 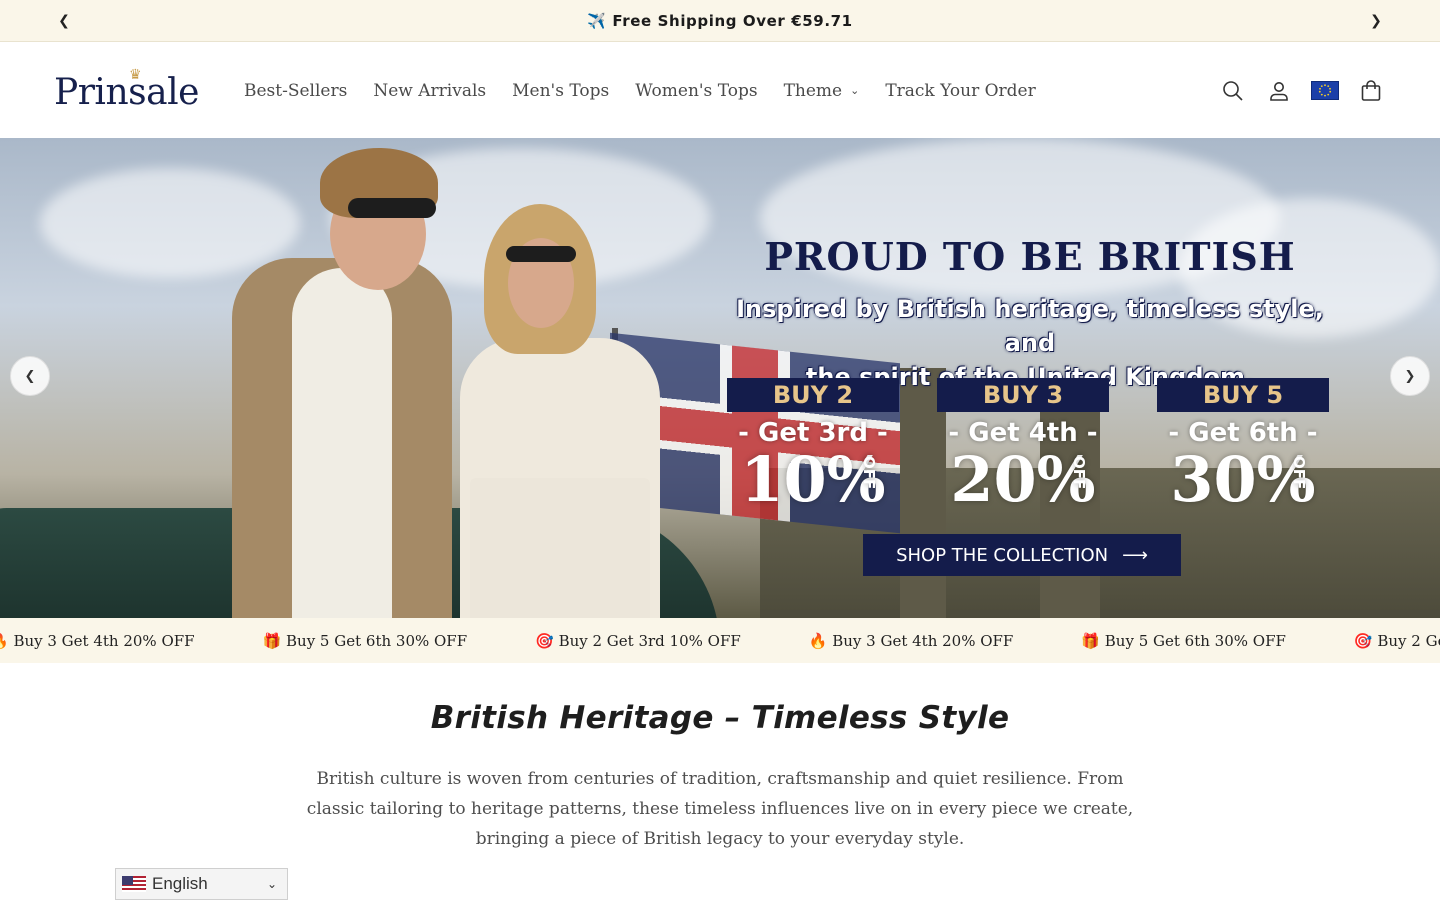 I want to click on announcement-prev-button: ❮, so click(x=64, y=21).